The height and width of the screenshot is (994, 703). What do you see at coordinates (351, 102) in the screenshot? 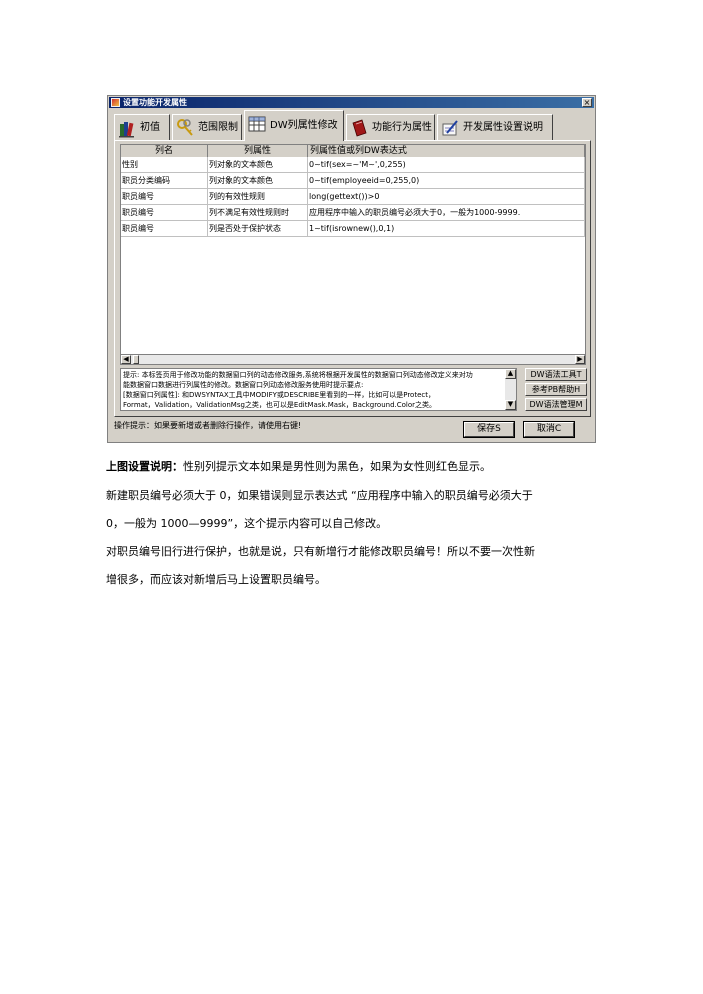
I see `title-bar: 设置功能开发属性 ×` at bounding box center [351, 102].